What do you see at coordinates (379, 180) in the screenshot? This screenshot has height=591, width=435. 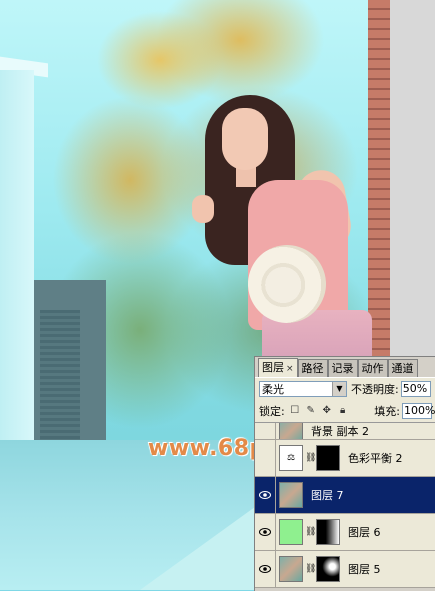 I see `brick-wall` at bounding box center [379, 180].